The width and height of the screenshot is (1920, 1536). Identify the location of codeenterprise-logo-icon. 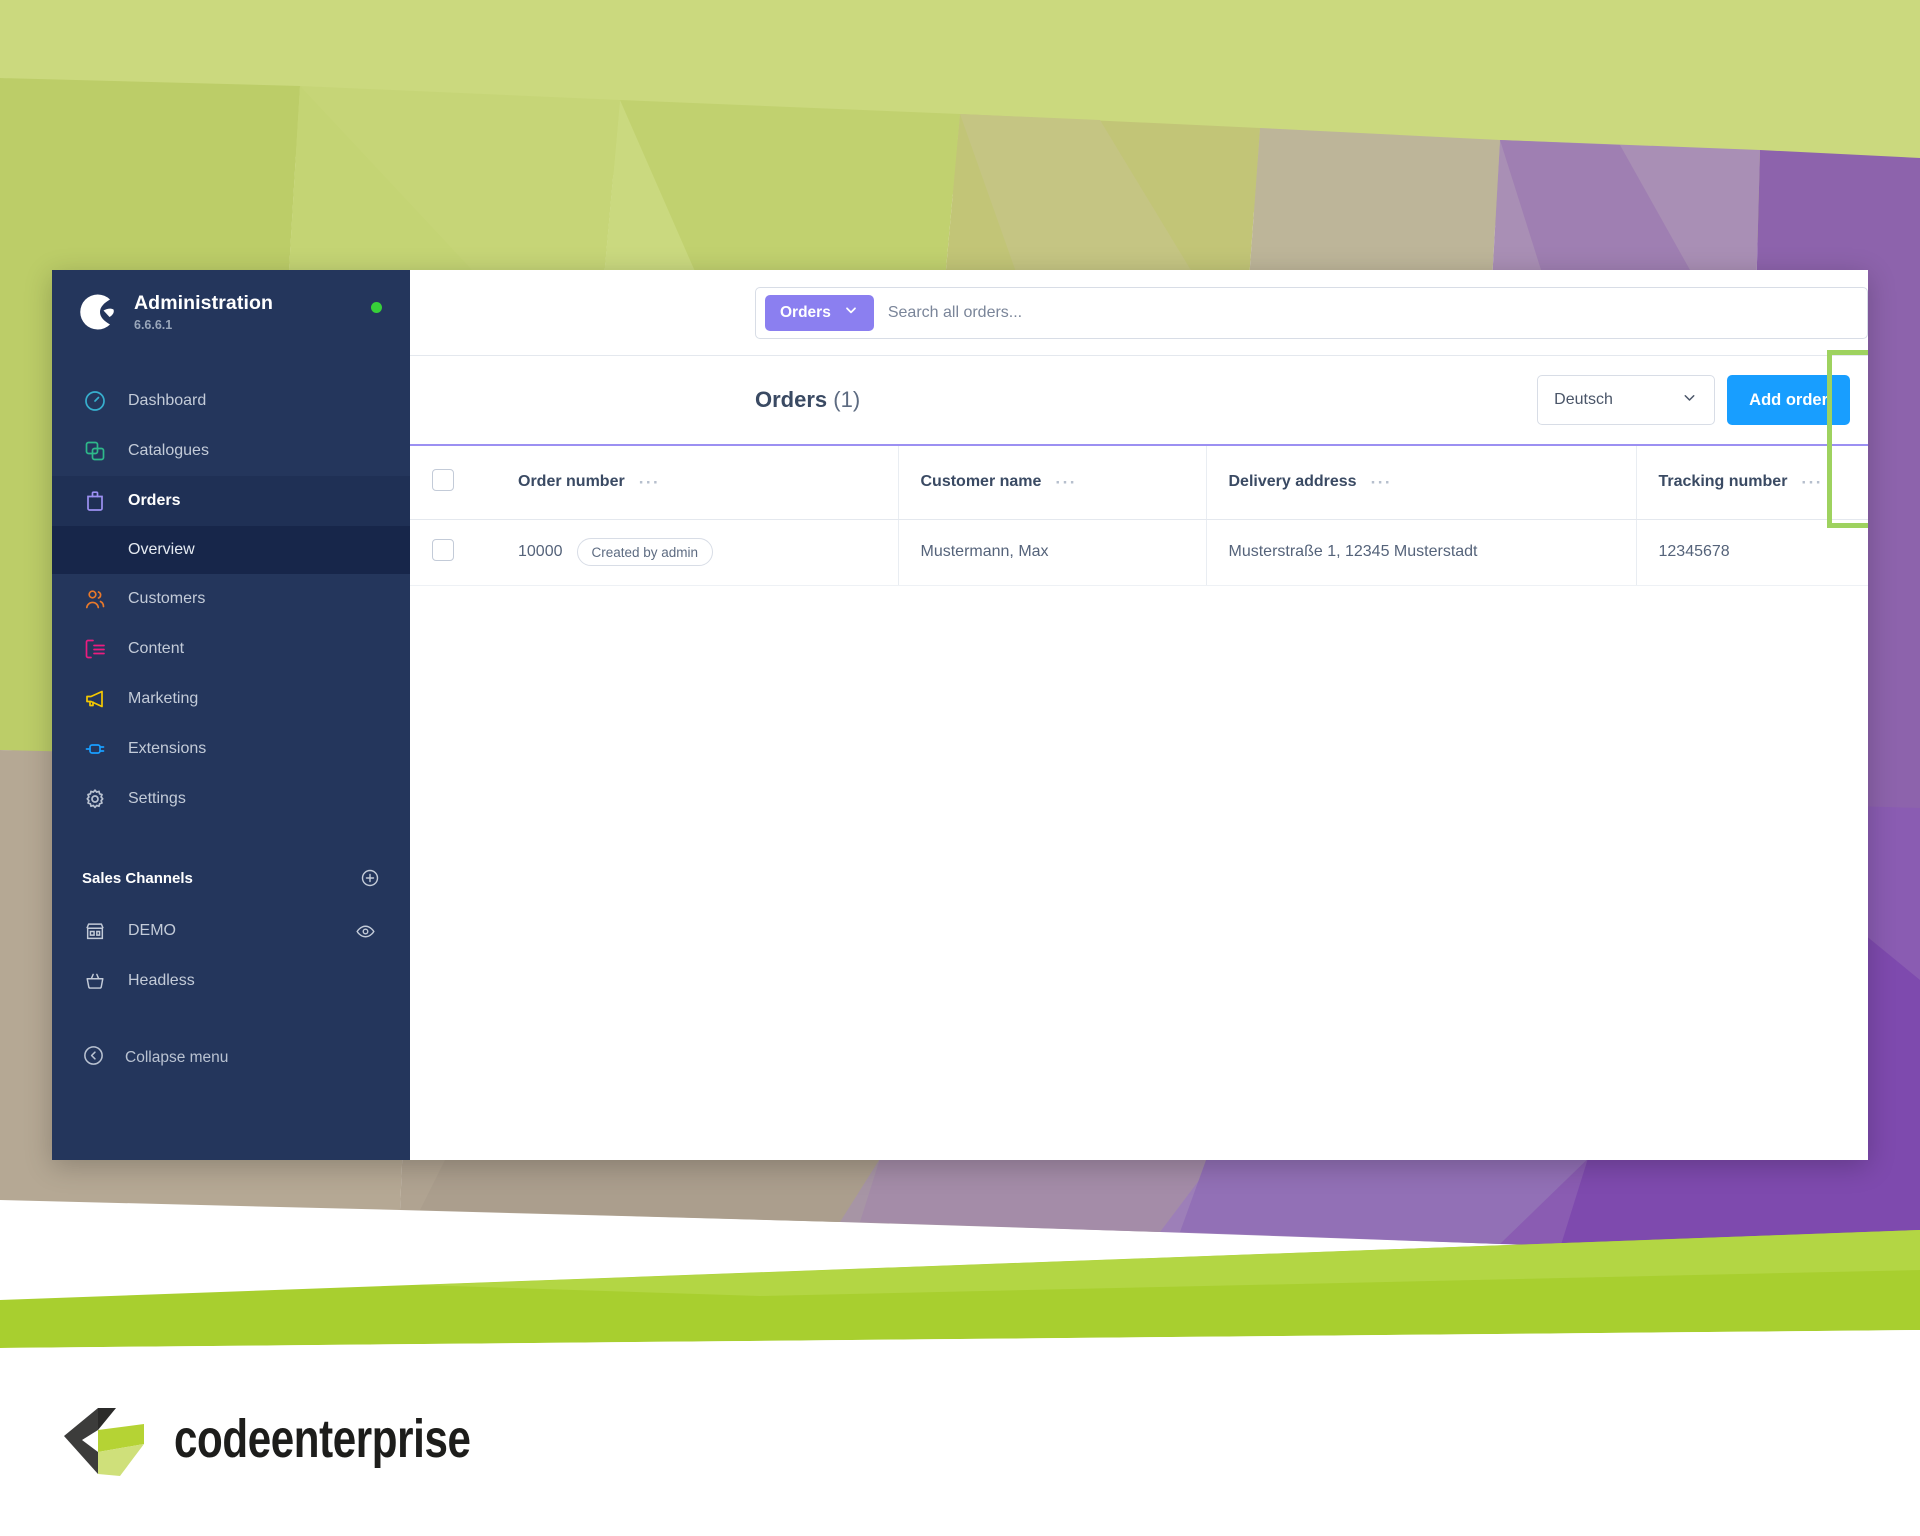
(104, 1438).